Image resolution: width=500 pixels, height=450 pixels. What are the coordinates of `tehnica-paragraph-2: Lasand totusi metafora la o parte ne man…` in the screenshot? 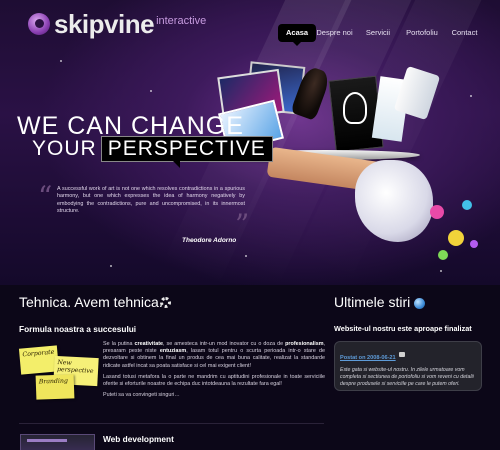 It's located at (214, 380).